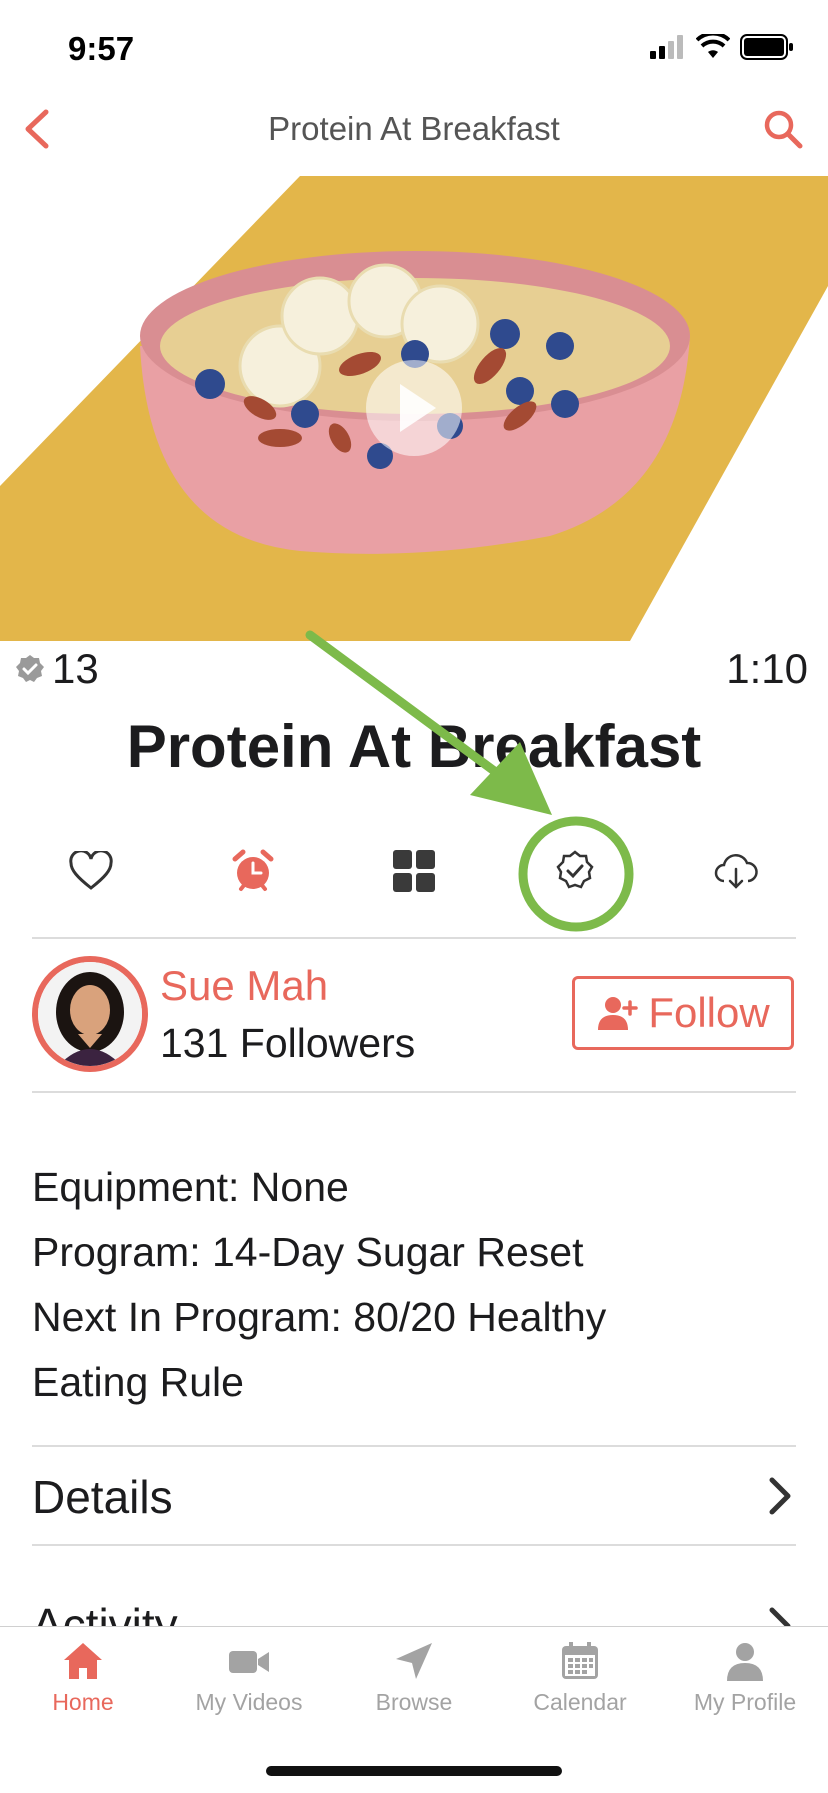  Describe the element at coordinates (307, 1252) in the screenshot. I see `program-text: Program: 14-Day Sugar Reset` at that location.